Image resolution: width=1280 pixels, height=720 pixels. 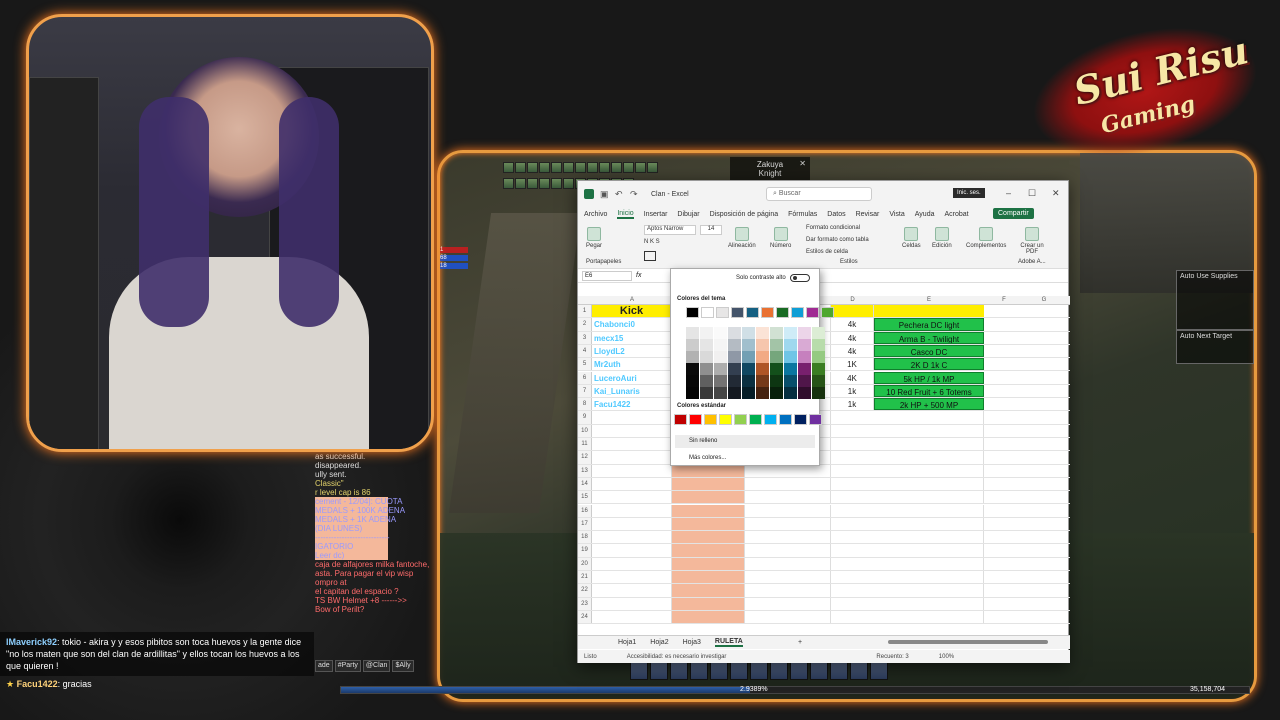 What do you see at coordinates (632, 404) in the screenshot?
I see `cell-a: Facu1422` at bounding box center [632, 404].